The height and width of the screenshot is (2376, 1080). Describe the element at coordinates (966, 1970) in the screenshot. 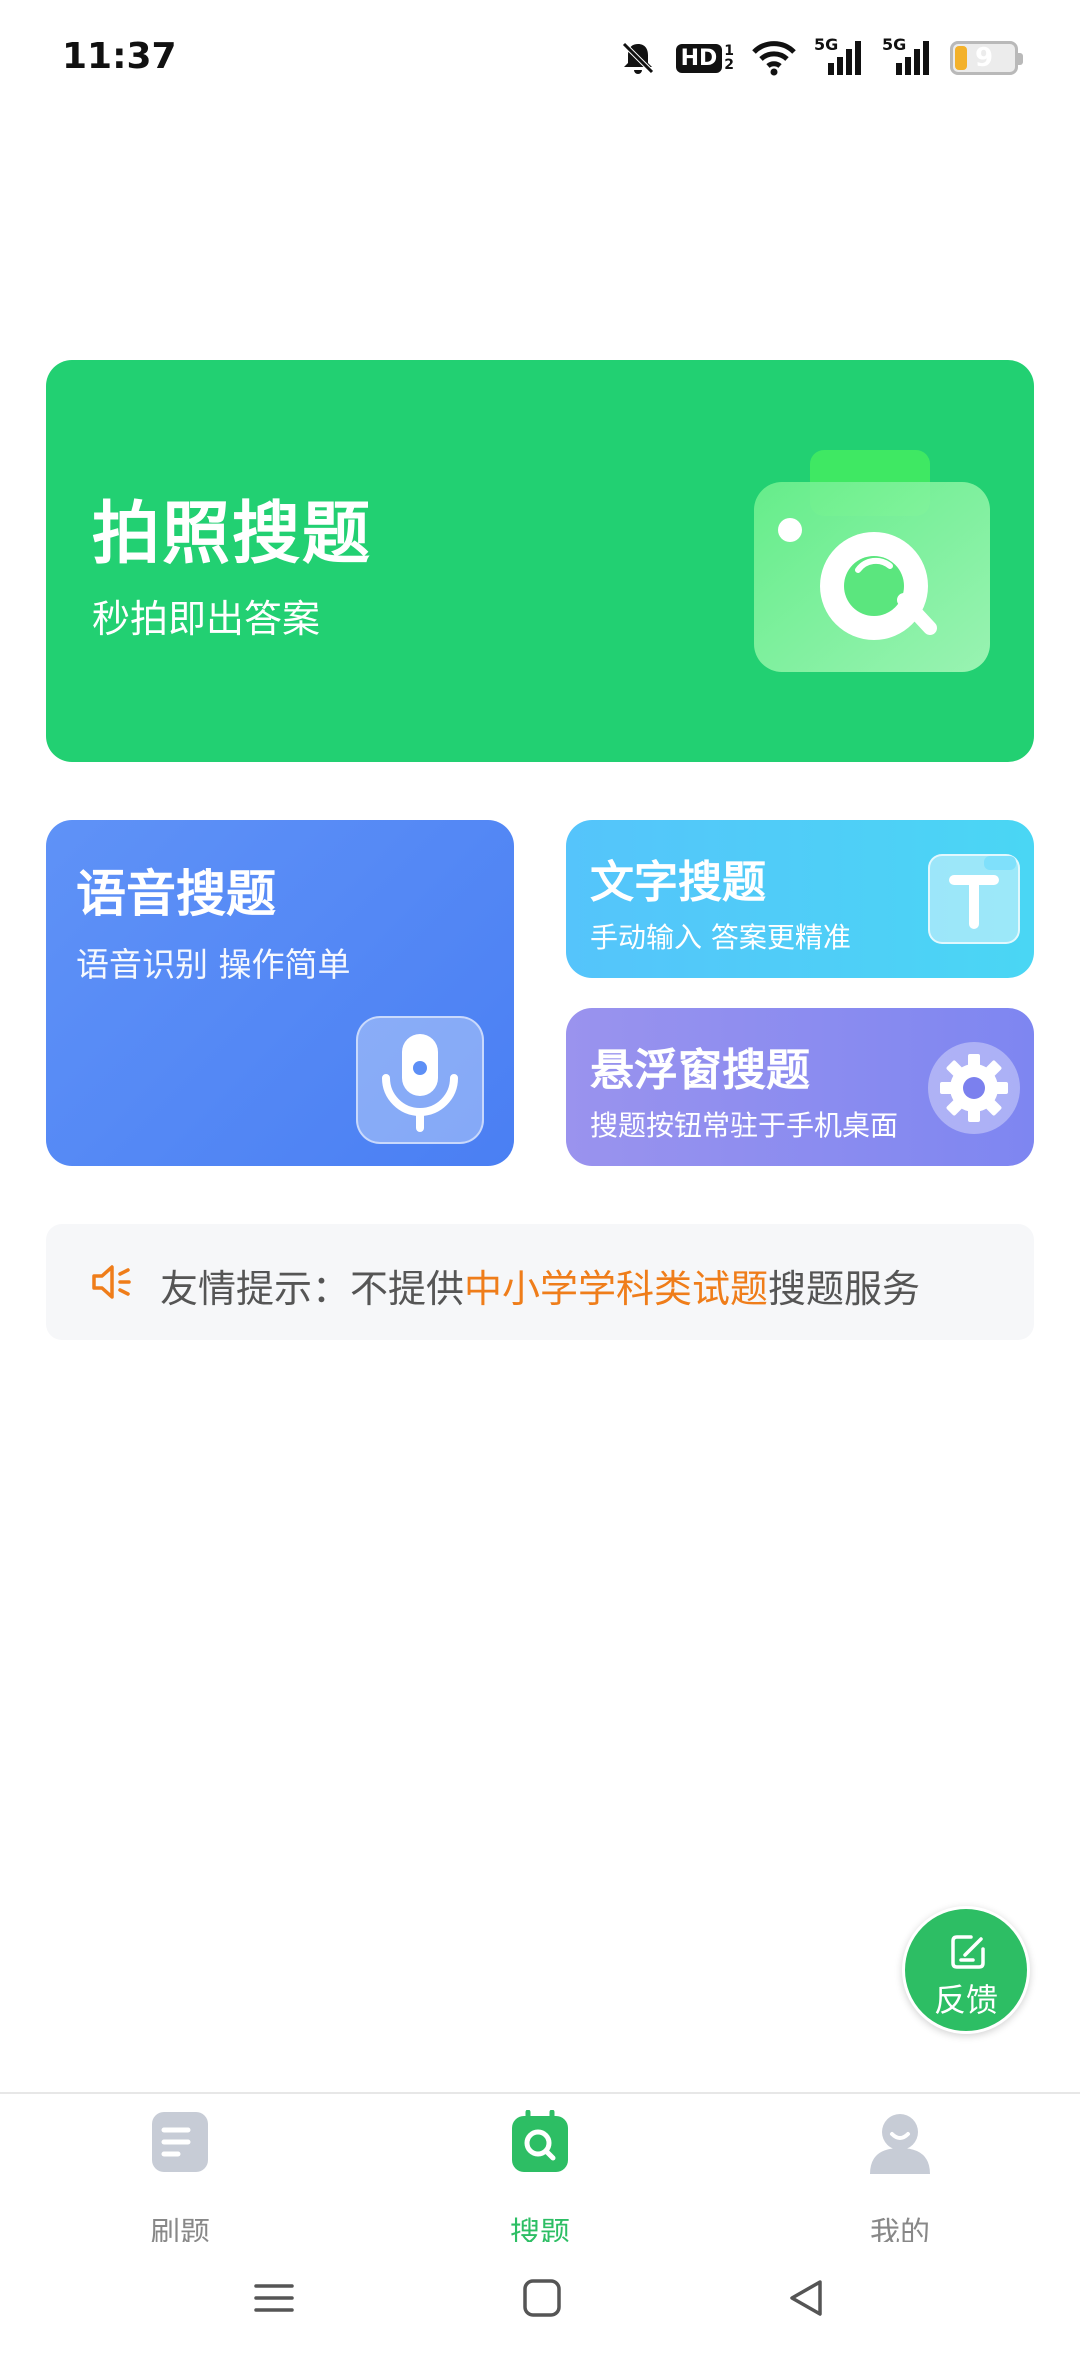

I see `feedback-button: 反馈` at that location.